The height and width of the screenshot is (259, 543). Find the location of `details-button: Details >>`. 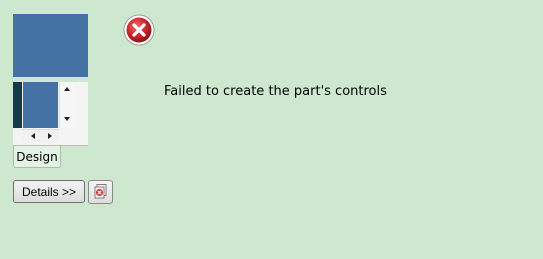

details-button: Details >> is located at coordinates (49, 191).